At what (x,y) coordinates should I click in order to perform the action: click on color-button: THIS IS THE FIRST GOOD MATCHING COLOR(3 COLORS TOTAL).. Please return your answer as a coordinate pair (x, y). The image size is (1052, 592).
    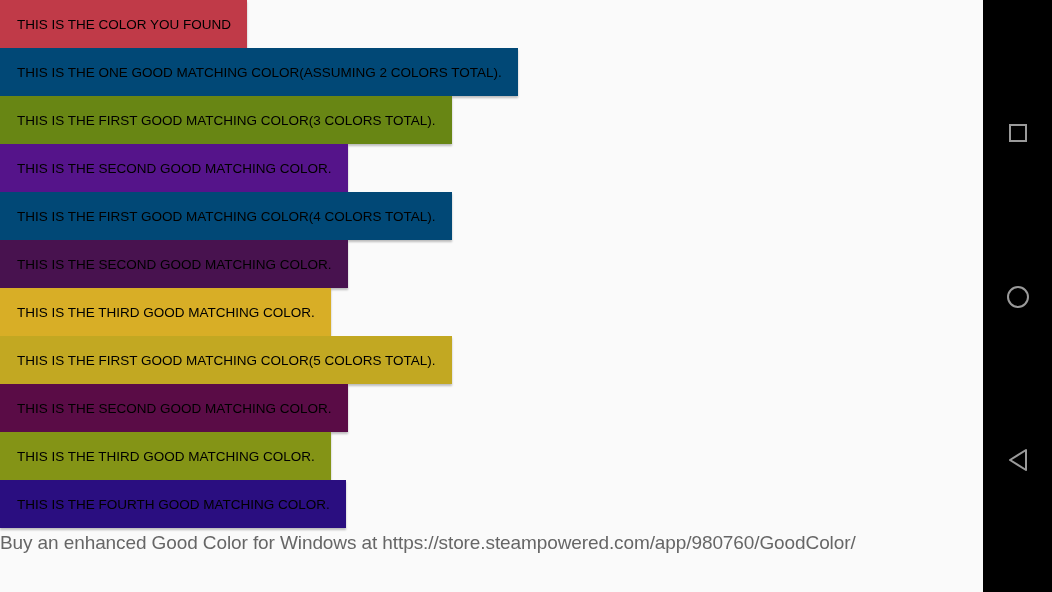
    Looking at the image, I should click on (226, 120).